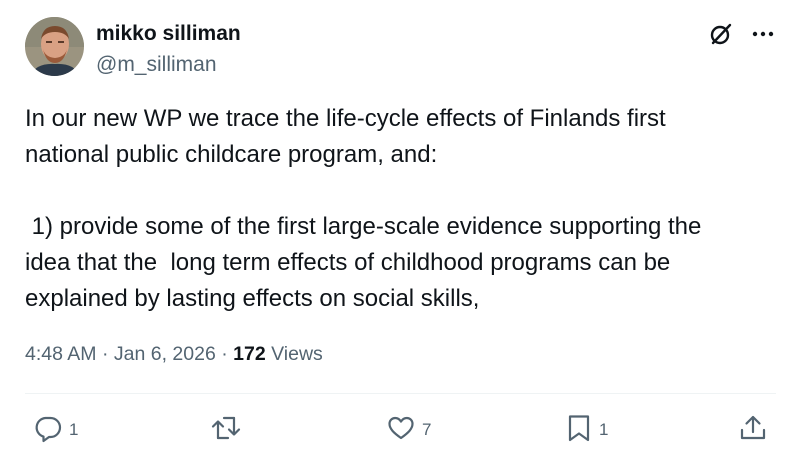 Image resolution: width=801 pixels, height=466 pixels. Describe the element at coordinates (168, 34) in the screenshot. I see `author-name: mikko silliman` at that location.